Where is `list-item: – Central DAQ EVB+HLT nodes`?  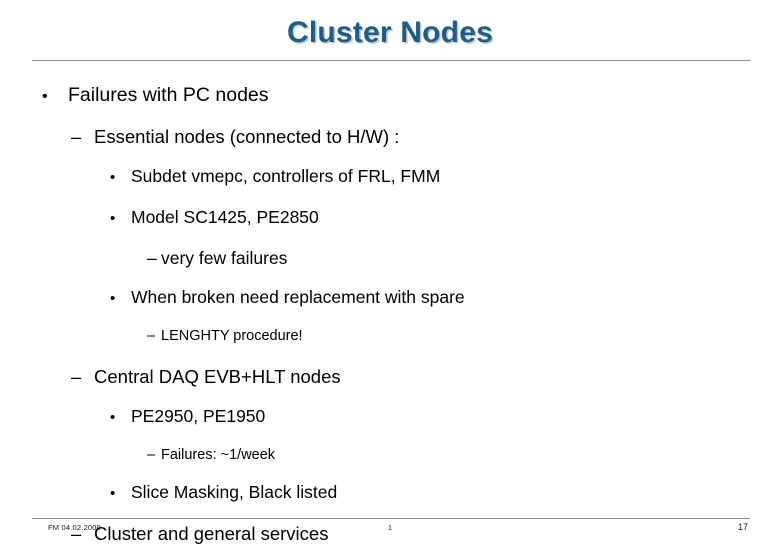 list-item: – Central DAQ EVB+HLT nodes is located at coordinates (390, 376).